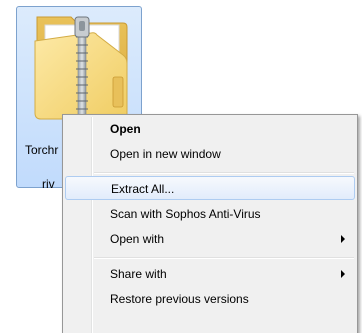  Describe the element at coordinates (210, 274) in the screenshot. I see `menu-item-share-with: Share with` at that location.